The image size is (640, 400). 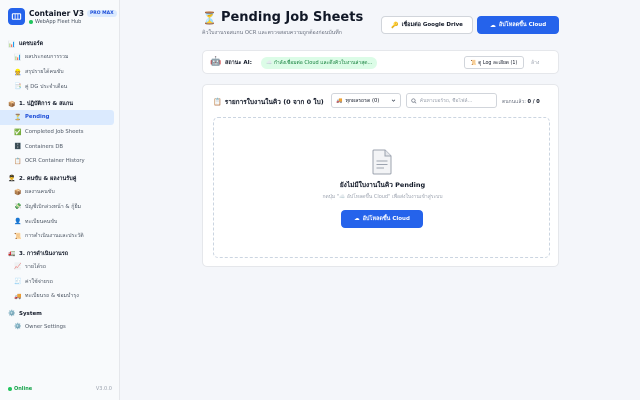 What do you see at coordinates (382, 185) in the screenshot?
I see `empty-state-title: ยังไม่มีใบงานในคิว Pending` at bounding box center [382, 185].